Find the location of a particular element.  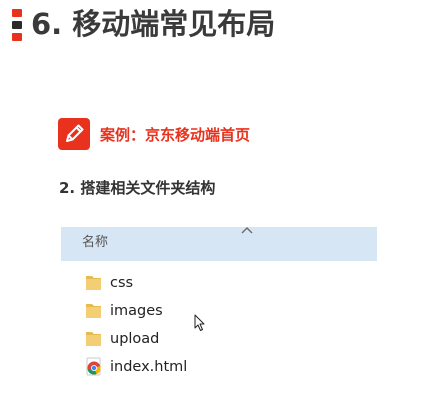

file-item-index-html: index.html is located at coordinates (174, 367).